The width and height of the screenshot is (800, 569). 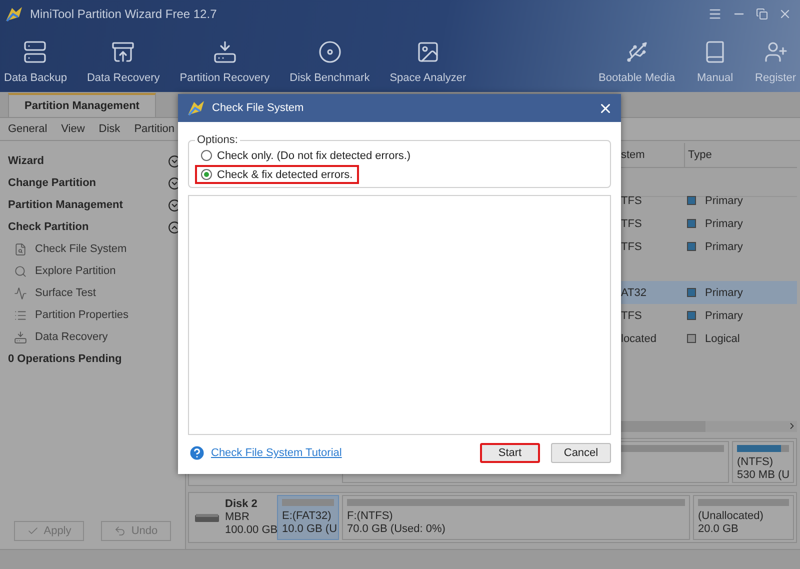 I want to click on partition-block: (Unallocated) 20.0 GB, so click(x=743, y=517).